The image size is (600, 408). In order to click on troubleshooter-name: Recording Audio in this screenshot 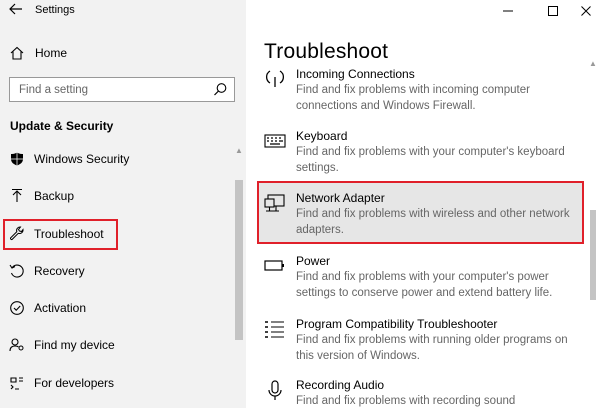, I will do `click(340, 385)`.